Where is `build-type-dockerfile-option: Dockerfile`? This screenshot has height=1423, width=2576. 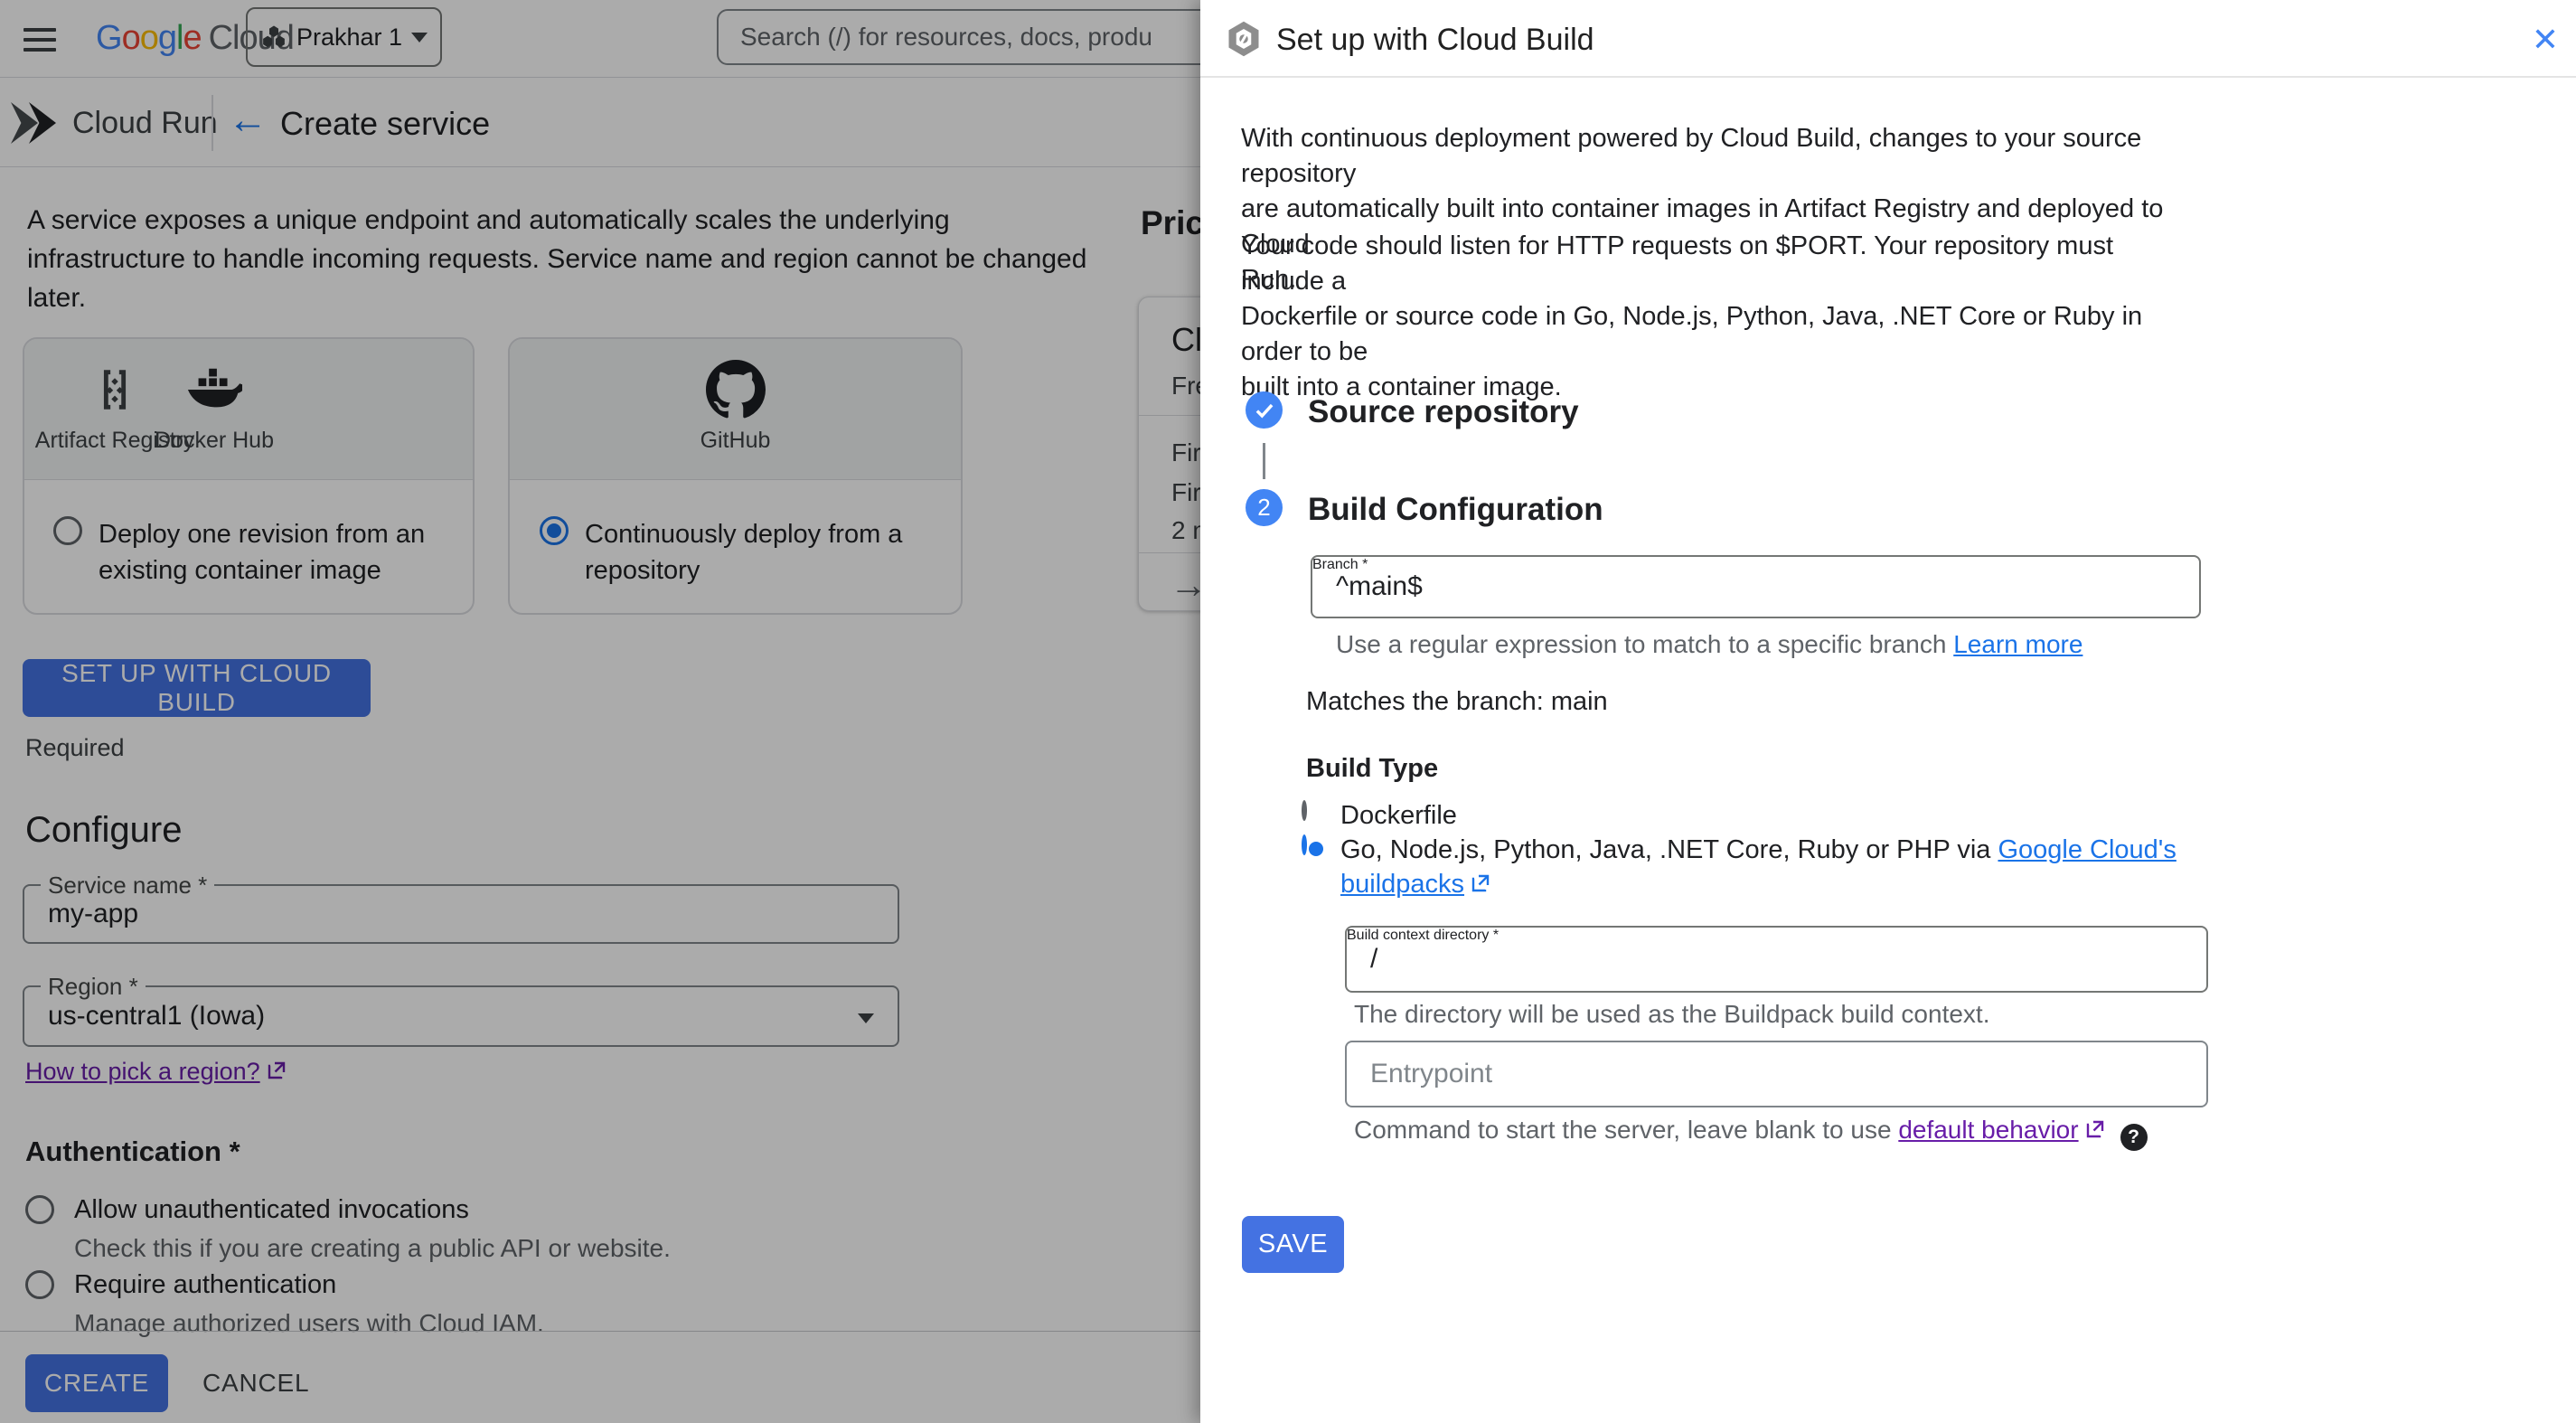 build-type-dockerfile-option: Dockerfile is located at coordinates (1380, 815).